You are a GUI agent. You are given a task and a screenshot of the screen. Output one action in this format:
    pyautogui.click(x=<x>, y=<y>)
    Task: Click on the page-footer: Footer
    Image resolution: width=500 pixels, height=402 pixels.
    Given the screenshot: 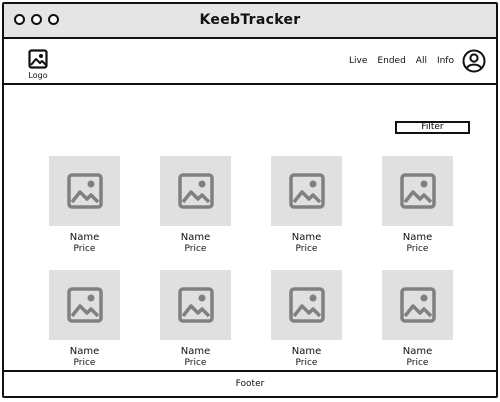 What is the action you would take?
    pyautogui.click(x=250, y=383)
    